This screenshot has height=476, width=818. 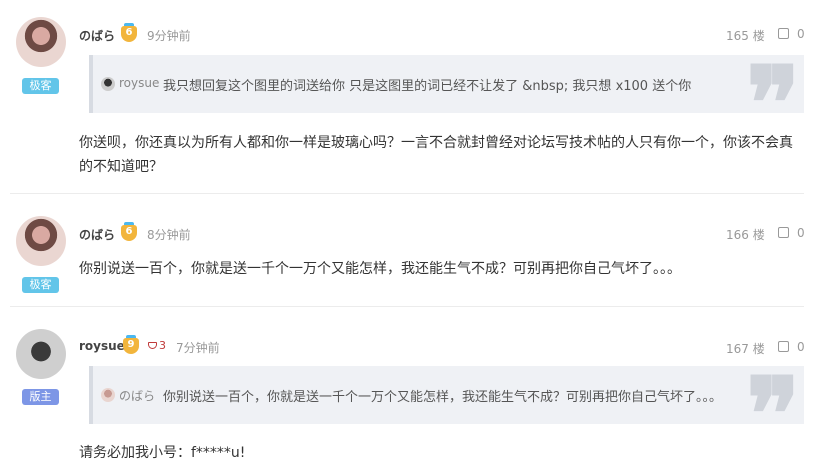 What do you see at coordinates (169, 235) in the screenshot?
I see `post-time: 8分钟前` at bounding box center [169, 235].